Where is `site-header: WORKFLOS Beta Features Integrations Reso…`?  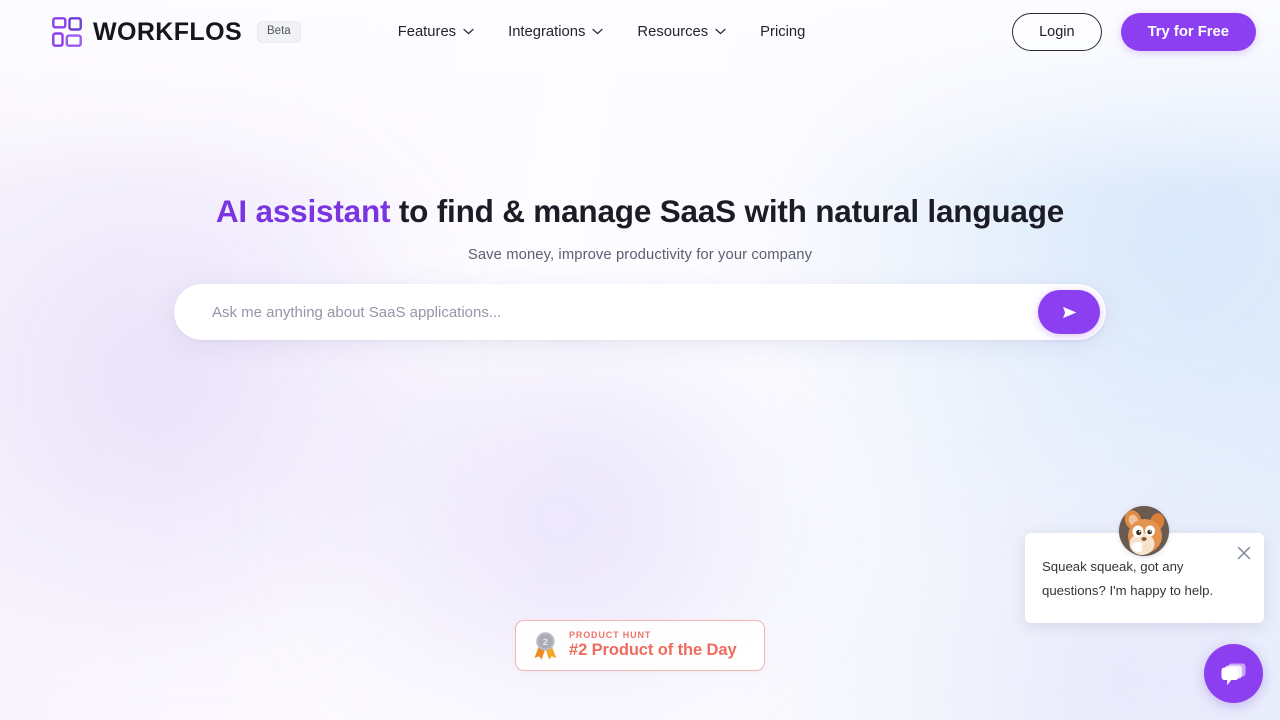 site-header: WORKFLOS Beta Features Integrations Reso… is located at coordinates (640, 32).